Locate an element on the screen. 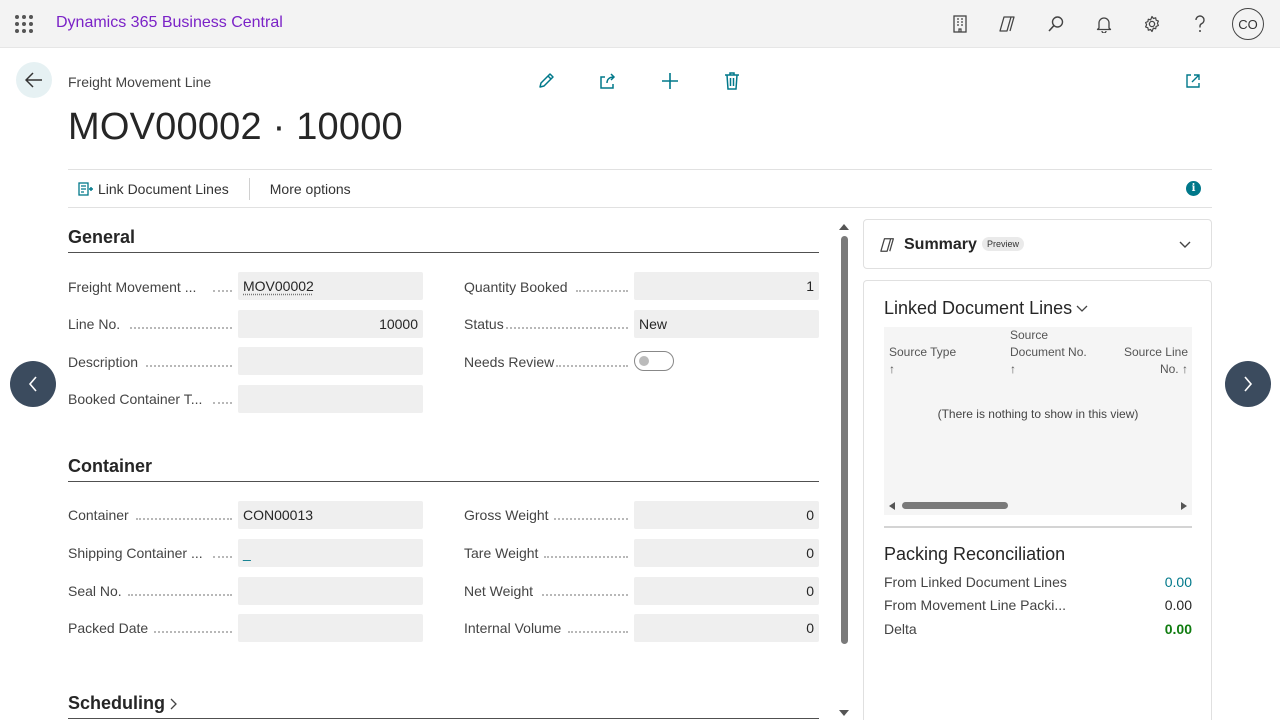 The image size is (1280, 720). previous-record-button is located at coordinates (33, 384).